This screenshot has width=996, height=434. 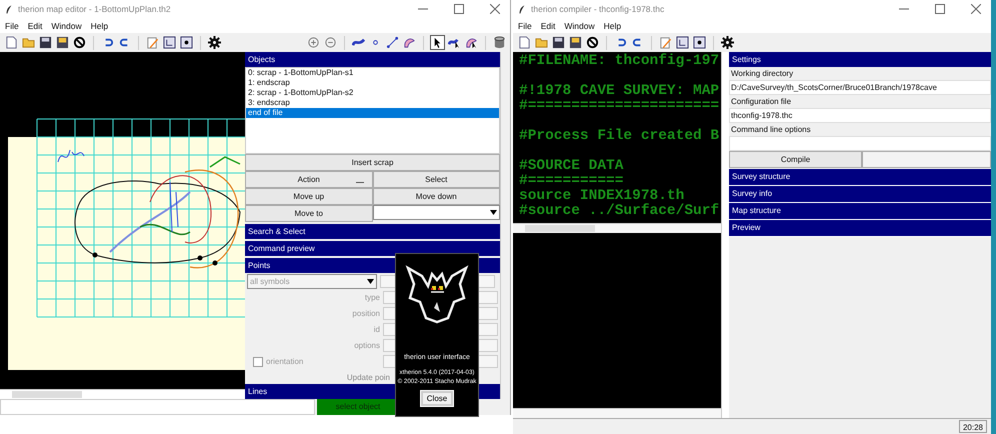 What do you see at coordinates (372, 83) in the screenshot?
I see `list-item: 1: endscrap` at bounding box center [372, 83].